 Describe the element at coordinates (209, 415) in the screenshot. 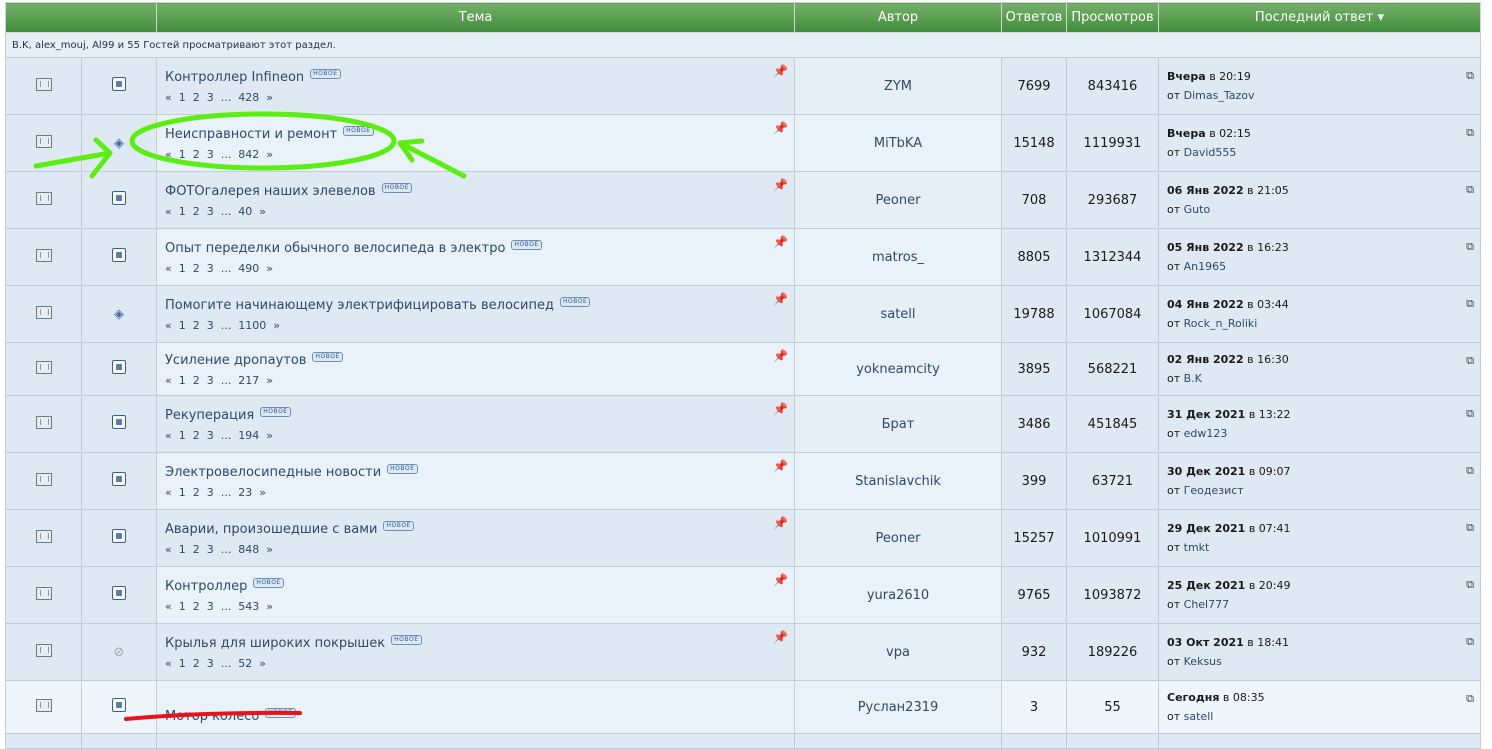

I see `topic-title-link: Рекуперация` at that location.